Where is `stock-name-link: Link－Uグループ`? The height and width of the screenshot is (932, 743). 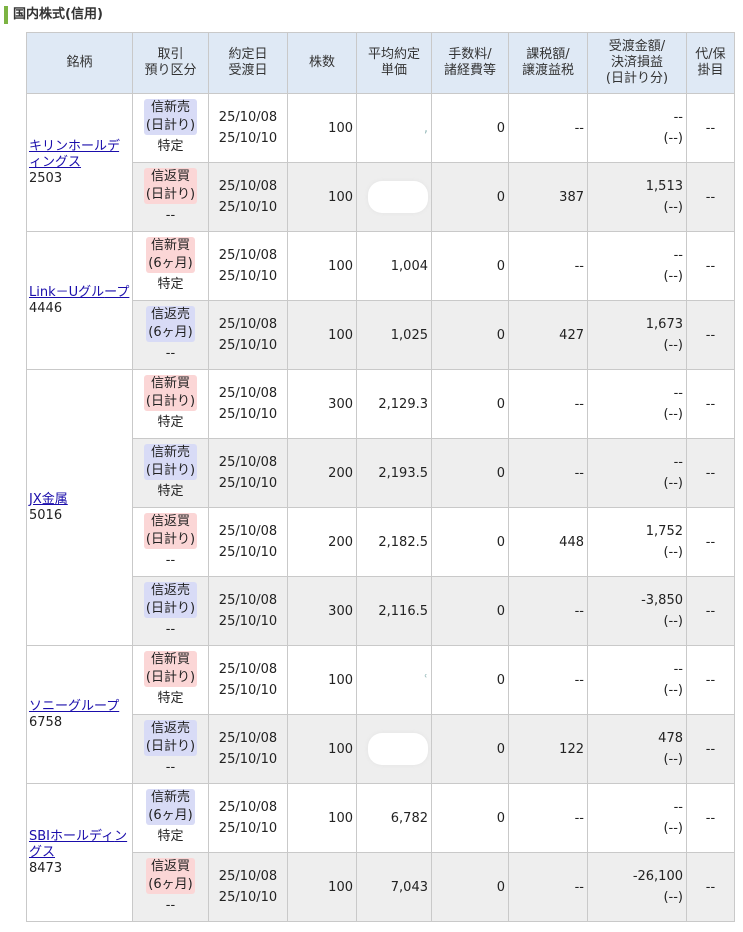
stock-name-link: Link－Uグループ is located at coordinates (80, 293).